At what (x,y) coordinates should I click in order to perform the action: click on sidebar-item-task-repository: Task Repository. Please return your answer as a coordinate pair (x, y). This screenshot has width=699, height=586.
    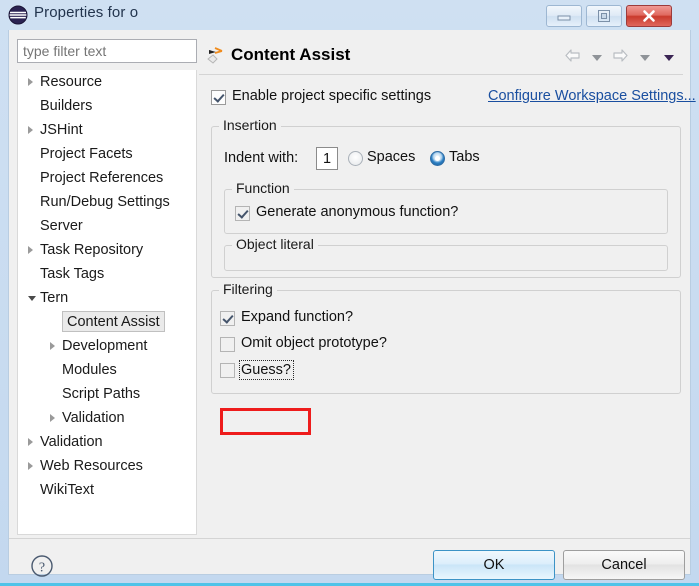
    Looking at the image, I should click on (107, 250).